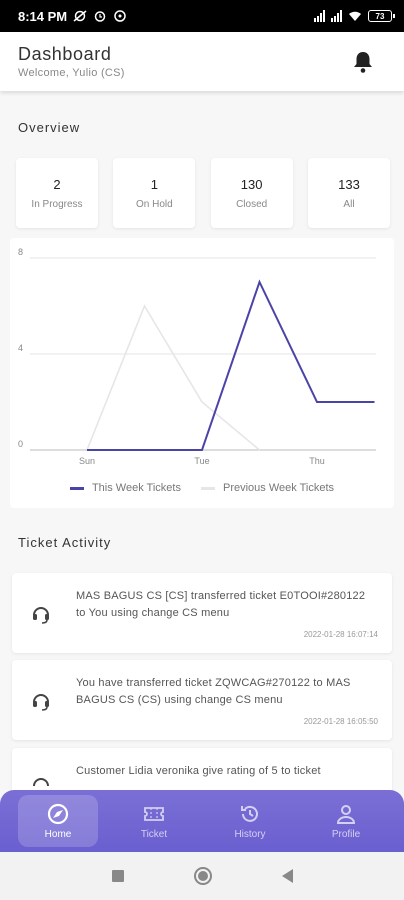 The height and width of the screenshot is (900, 404). I want to click on alarm-icon, so click(100, 16).